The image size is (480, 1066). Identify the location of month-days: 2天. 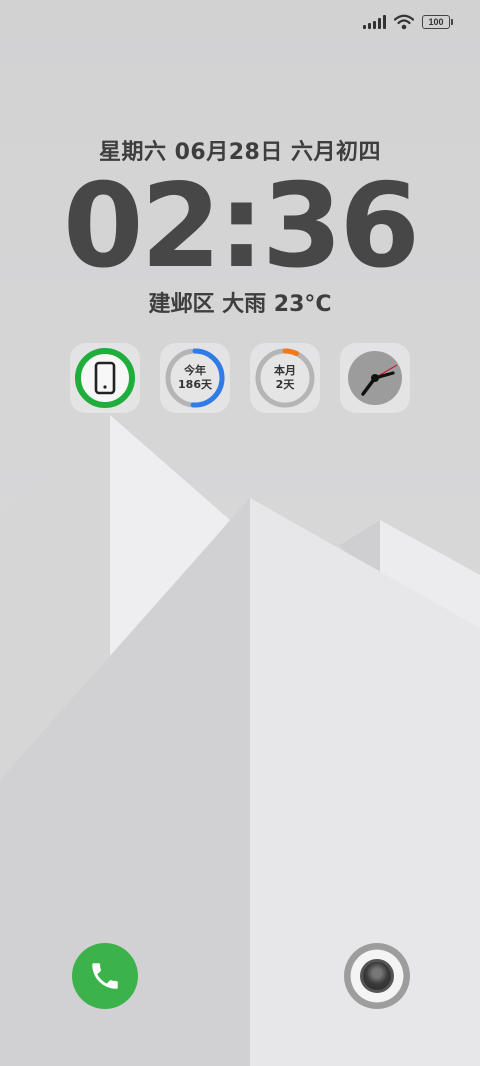
(285, 384).